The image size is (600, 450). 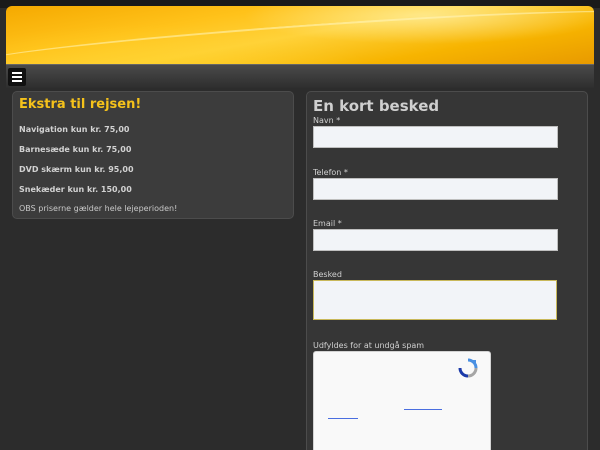 What do you see at coordinates (369, 345) in the screenshot?
I see `spam-label: Udfyldes for at undgå spam` at bounding box center [369, 345].